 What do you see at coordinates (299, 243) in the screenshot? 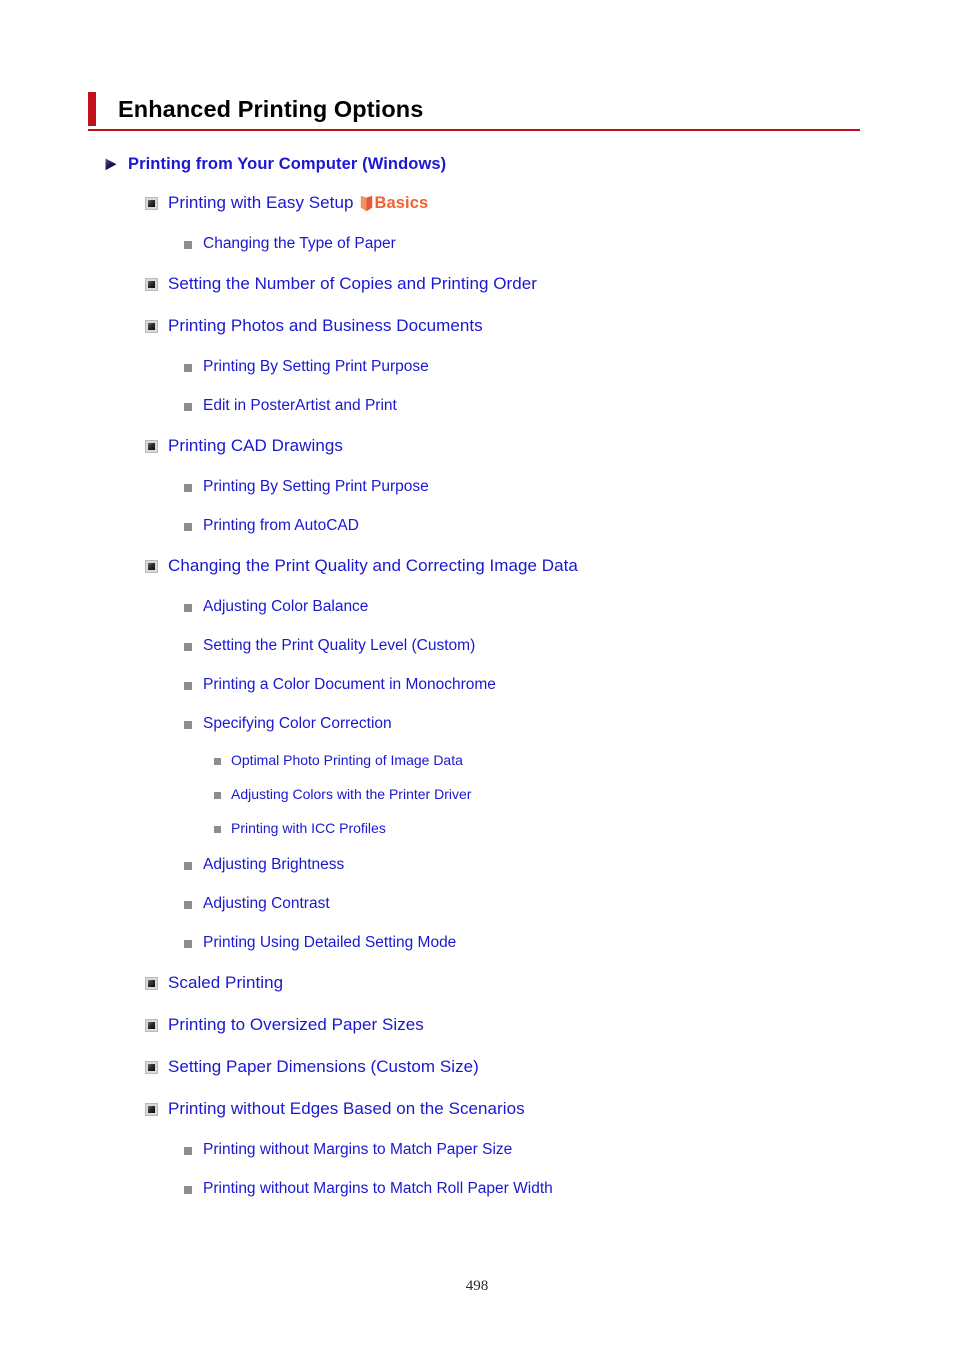
I see `toc-item-label: Changing the Type of Paper` at bounding box center [299, 243].